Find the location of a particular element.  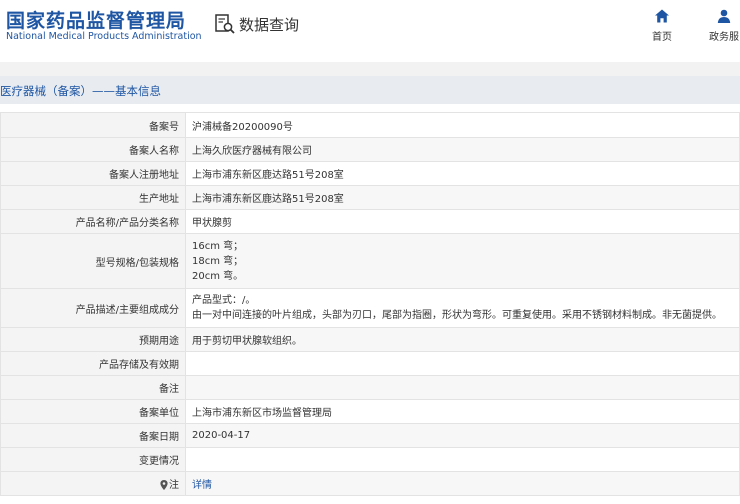

field-value: 上海市浦东新区市场监督管理局 is located at coordinates (462, 411).